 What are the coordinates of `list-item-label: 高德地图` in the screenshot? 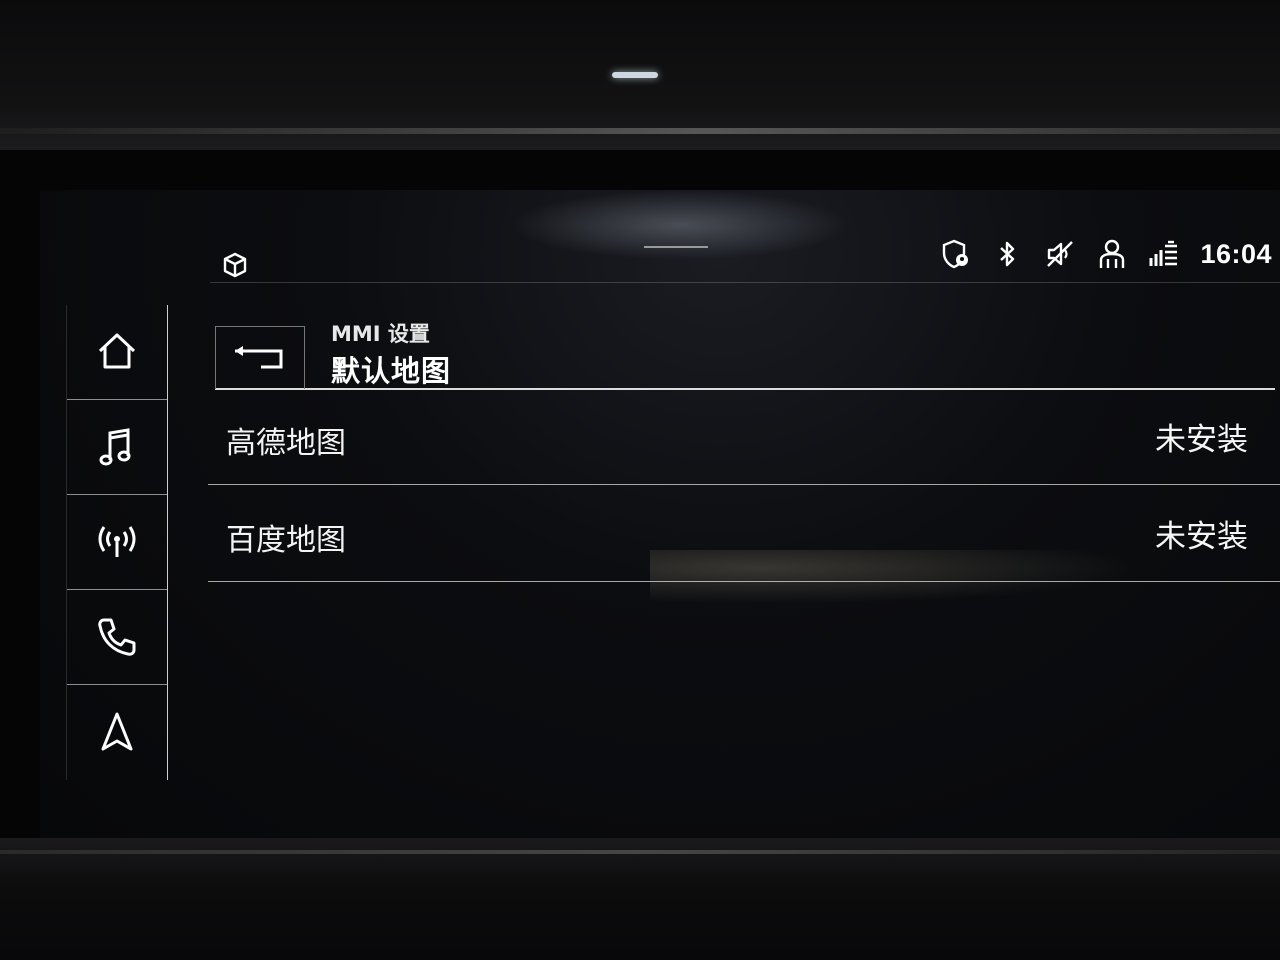 It's located at (286, 443).